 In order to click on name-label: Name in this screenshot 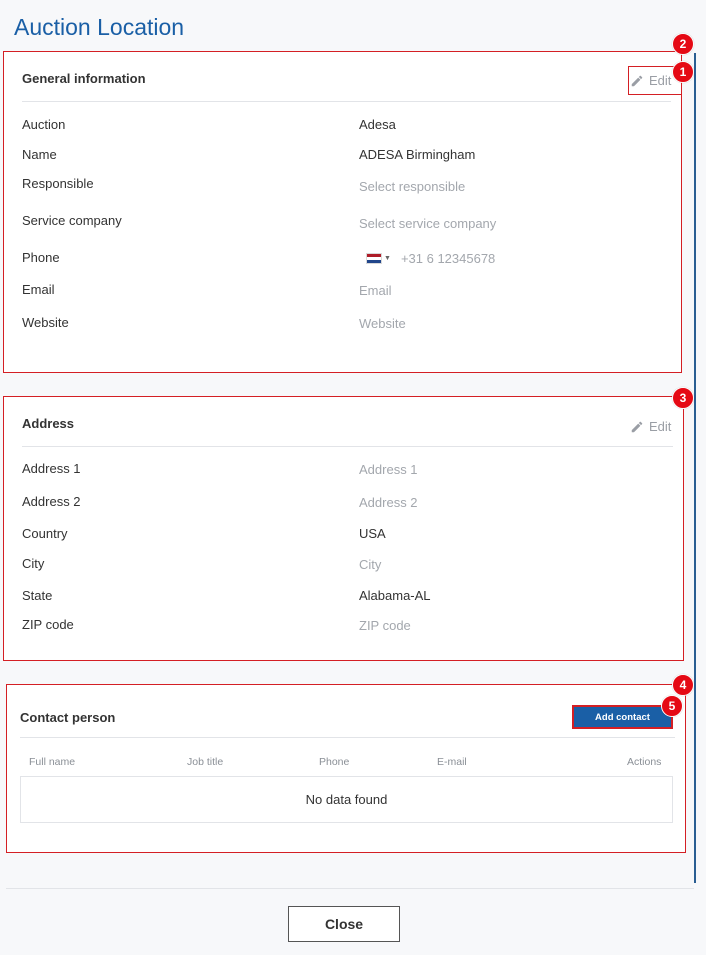, I will do `click(39, 154)`.